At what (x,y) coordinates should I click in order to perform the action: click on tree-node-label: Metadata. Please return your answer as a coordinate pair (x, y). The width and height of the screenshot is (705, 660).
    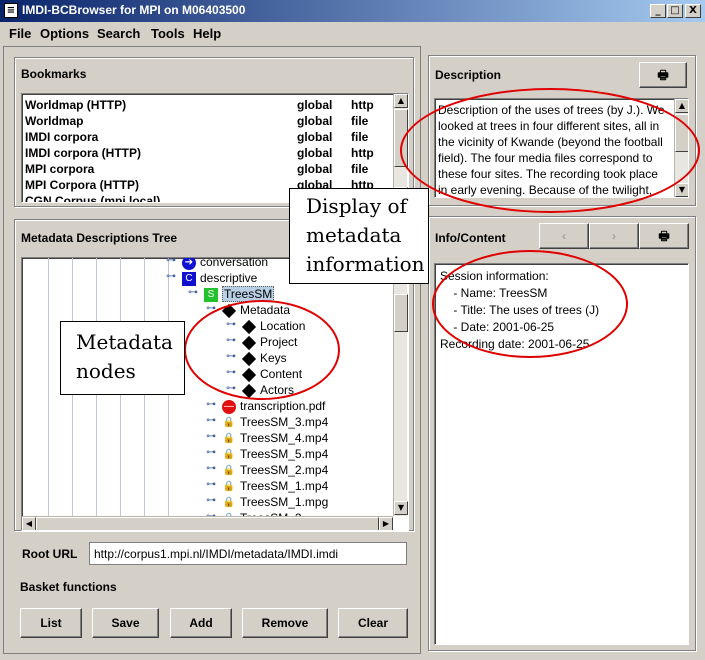
    Looking at the image, I should click on (265, 310).